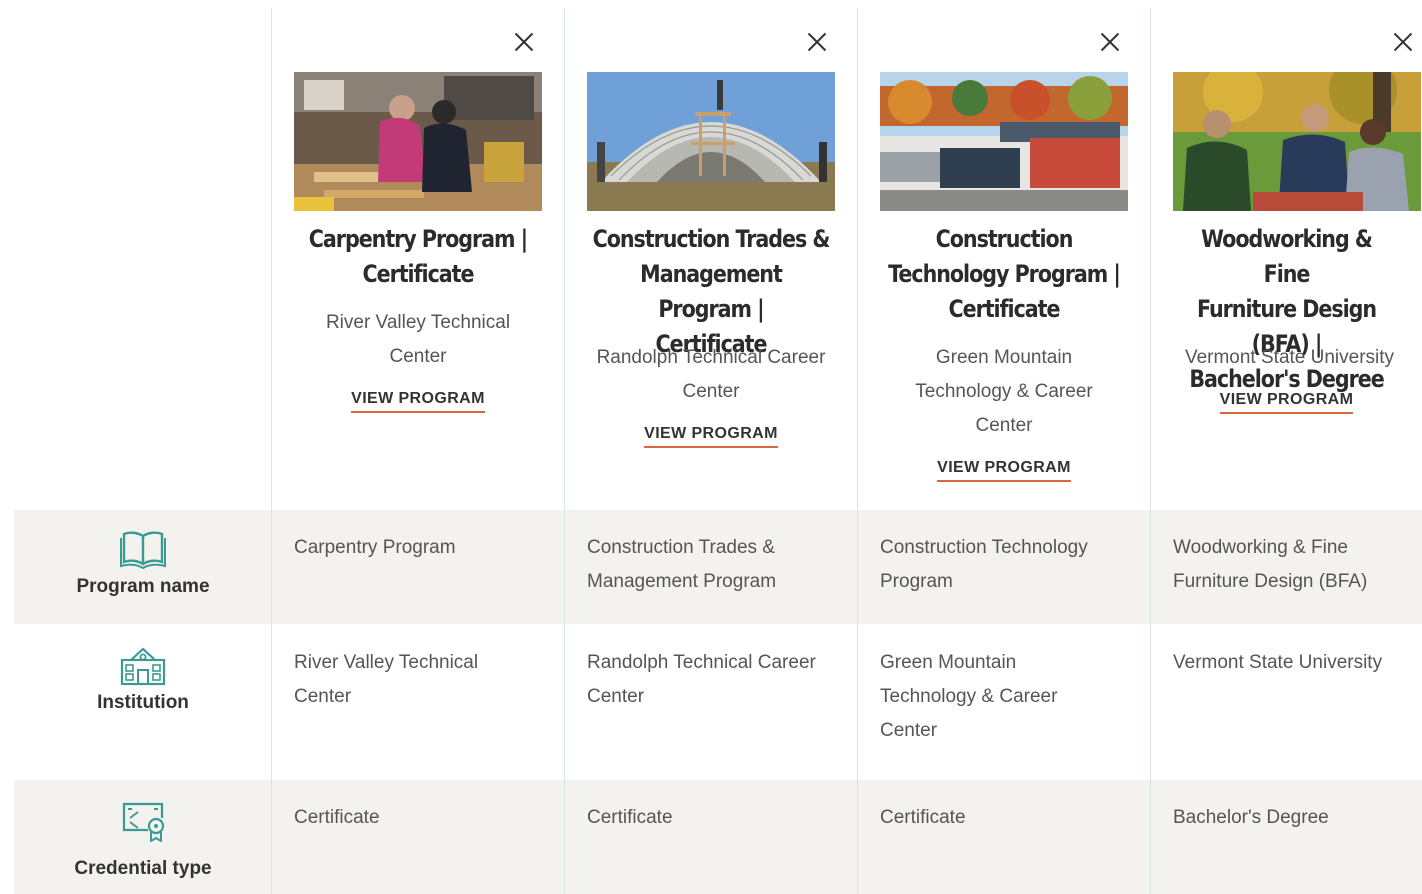 The height and width of the screenshot is (894, 1422). I want to click on cell-line: Woodworking & Fine, so click(1260, 547).